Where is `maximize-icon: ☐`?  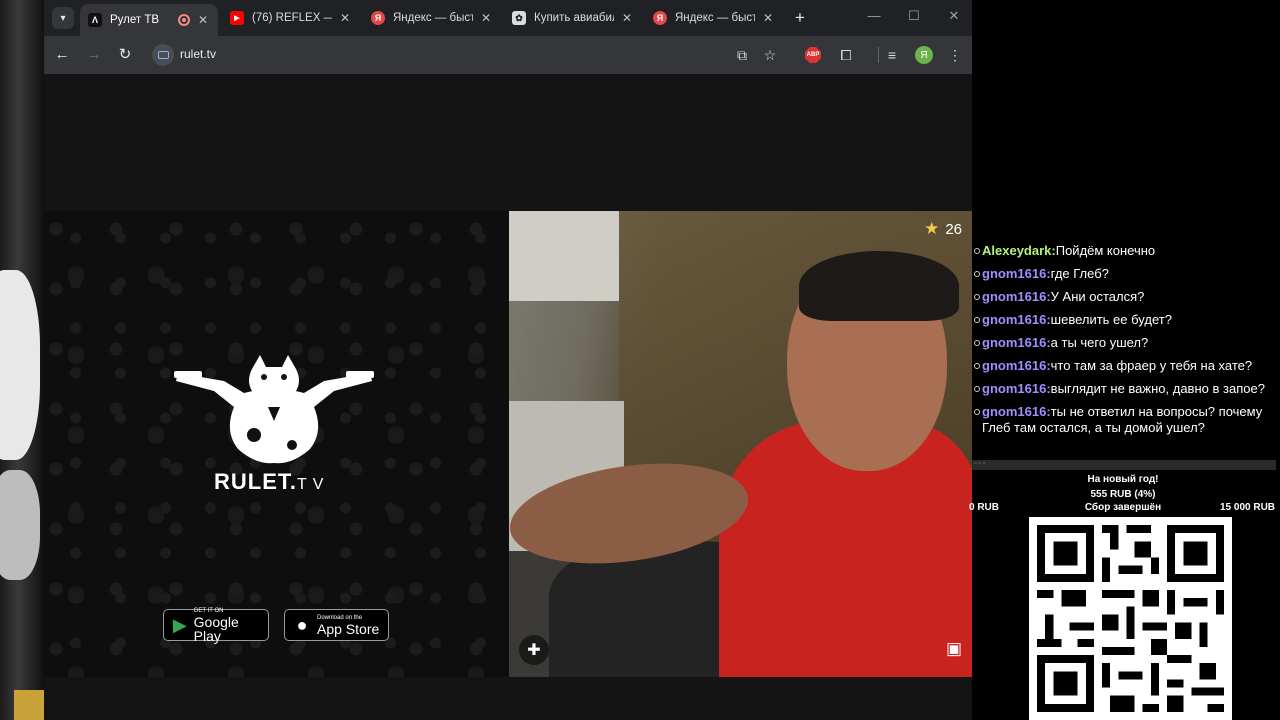
maximize-icon: ☐ is located at coordinates (914, 16).